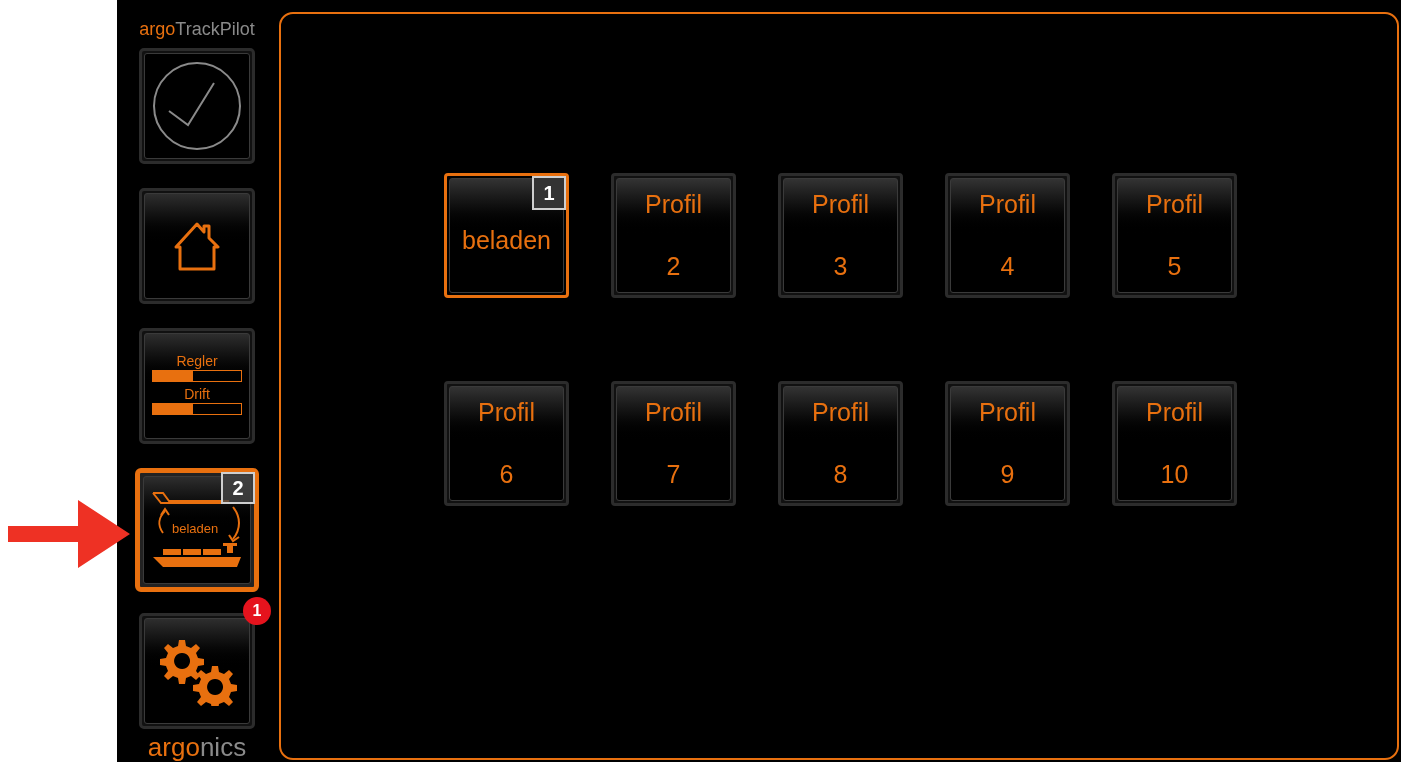 This screenshot has height=762, width=1401. Describe the element at coordinates (506, 474) in the screenshot. I see `profile-number: 6` at that location.